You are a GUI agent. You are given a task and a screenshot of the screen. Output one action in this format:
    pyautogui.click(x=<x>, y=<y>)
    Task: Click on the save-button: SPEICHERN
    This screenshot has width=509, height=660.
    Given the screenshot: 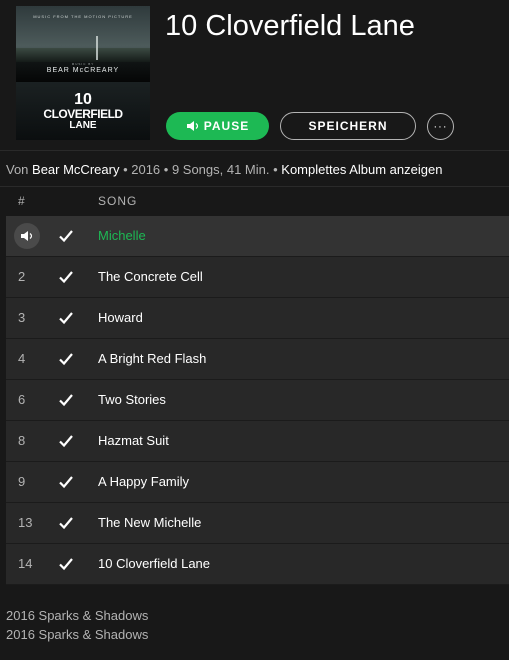 What is the action you would take?
    pyautogui.click(x=348, y=126)
    